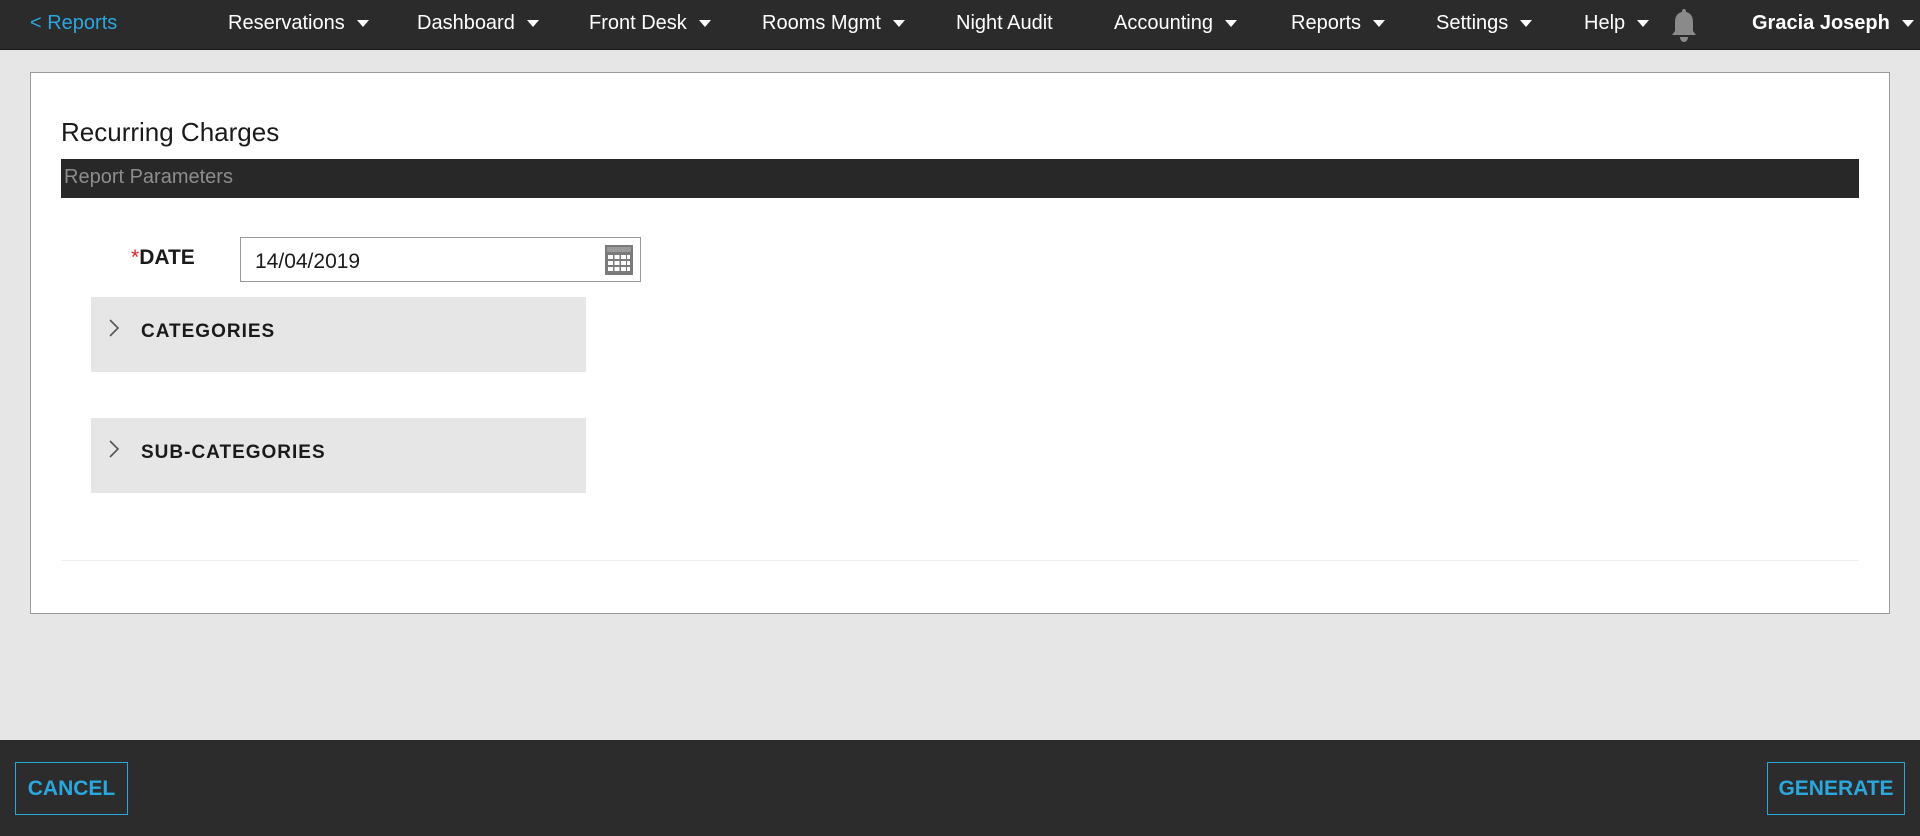  I want to click on generate-button: GENERATE, so click(1836, 788).